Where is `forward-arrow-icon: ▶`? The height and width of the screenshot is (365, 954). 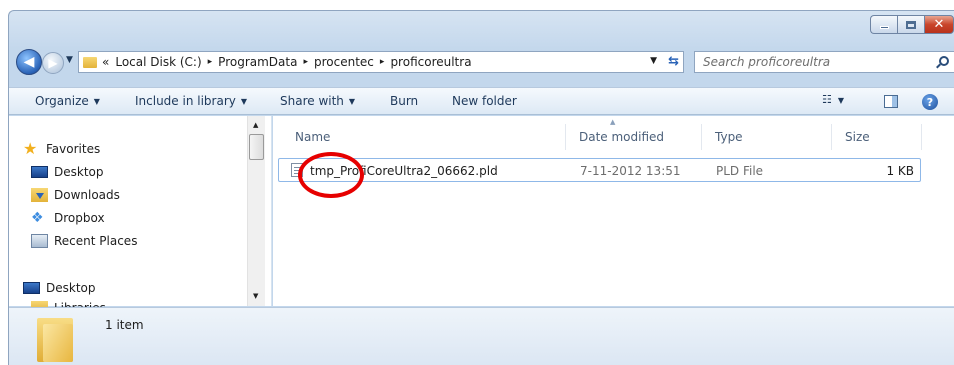 forward-arrow-icon: ▶ is located at coordinates (53, 63).